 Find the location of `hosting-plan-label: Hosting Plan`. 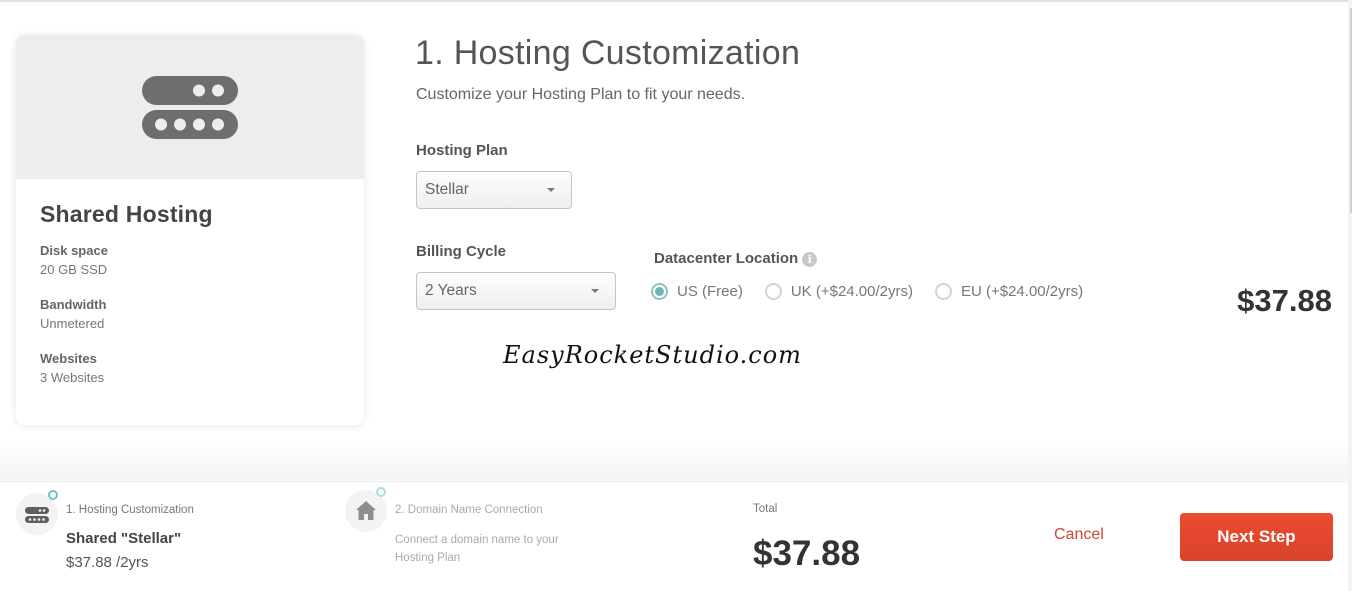

hosting-plan-label: Hosting Plan is located at coordinates (462, 150).